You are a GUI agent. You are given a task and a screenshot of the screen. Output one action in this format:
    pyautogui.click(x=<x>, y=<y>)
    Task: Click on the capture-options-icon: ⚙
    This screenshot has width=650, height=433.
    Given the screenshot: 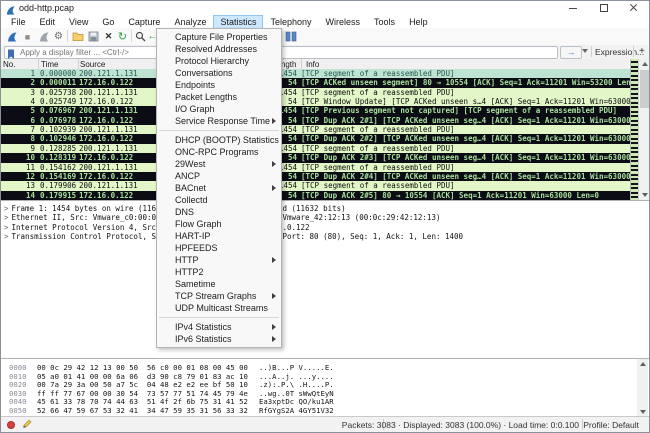 What is the action you would take?
    pyautogui.click(x=58, y=36)
    